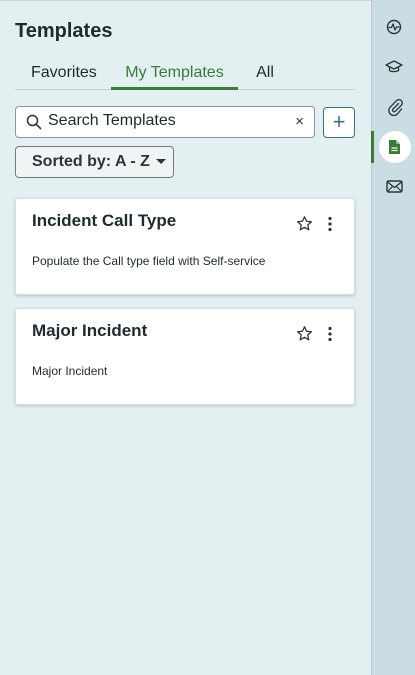  Describe the element at coordinates (299, 121) in the screenshot. I see `clear-icon: ×` at that location.